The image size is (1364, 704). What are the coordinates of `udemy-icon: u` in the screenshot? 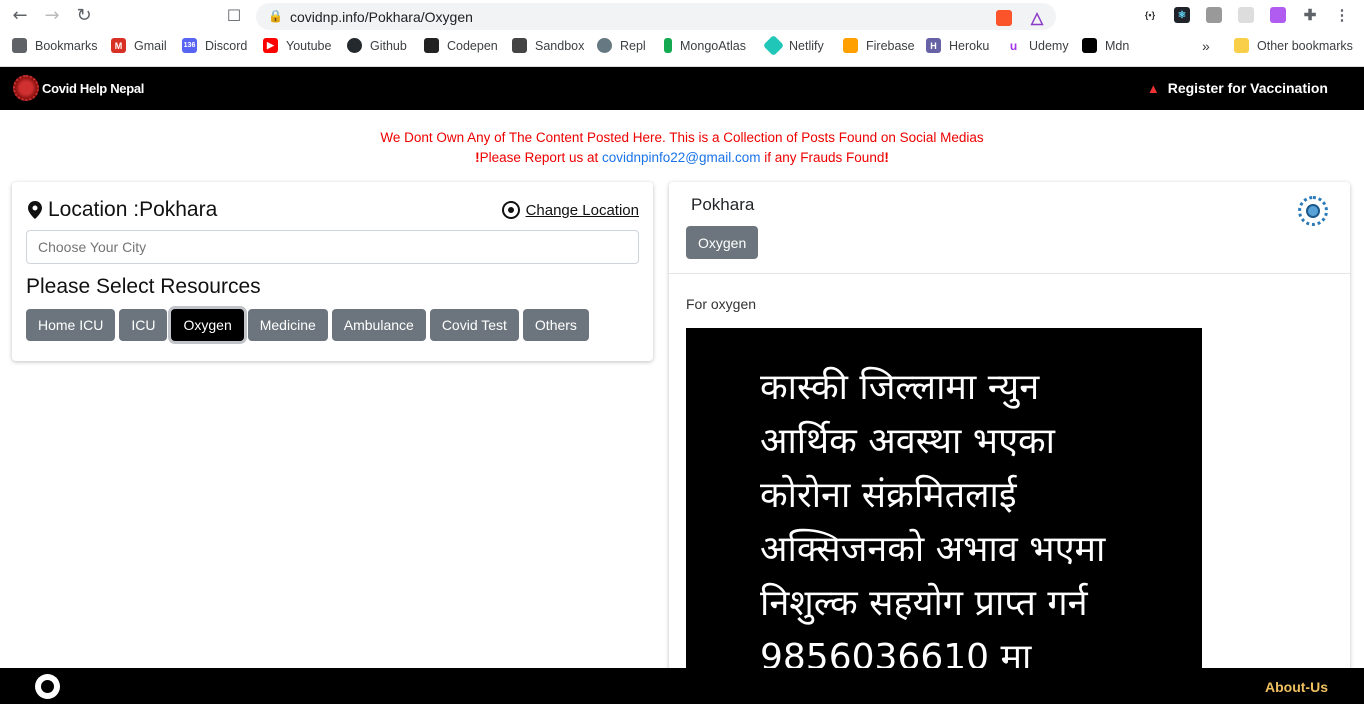 It's located at (1013, 45).